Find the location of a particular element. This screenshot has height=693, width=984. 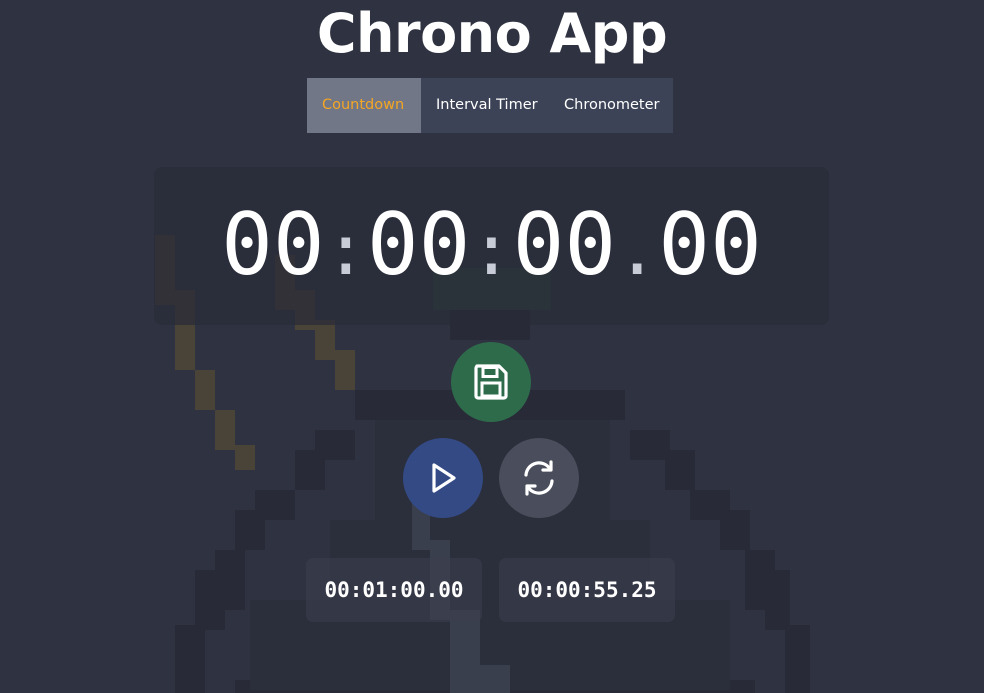

play-icon is located at coordinates (444, 478).